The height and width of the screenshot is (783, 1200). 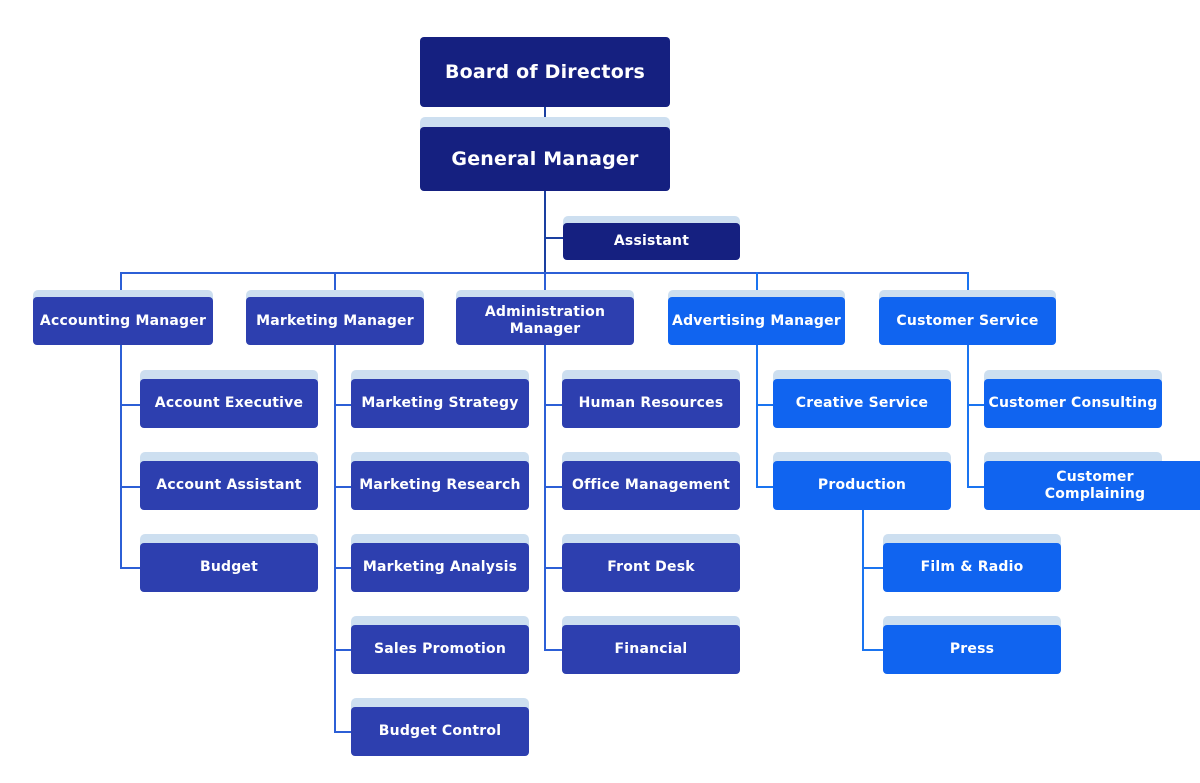 I want to click on node-general-manager: General Manager, so click(x=545, y=154).